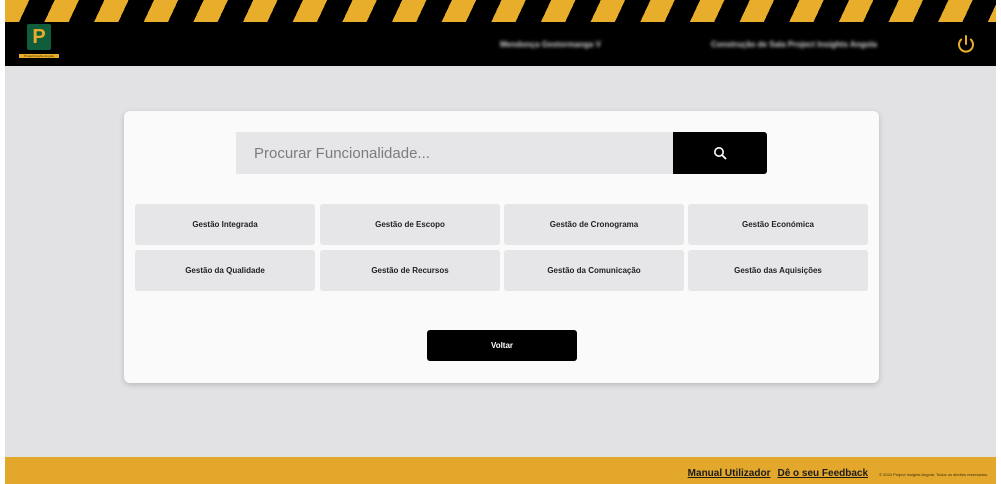 This screenshot has height=484, width=1001. Describe the element at coordinates (778, 224) in the screenshot. I see `module-gestao-economica: Gestão Económica` at that location.